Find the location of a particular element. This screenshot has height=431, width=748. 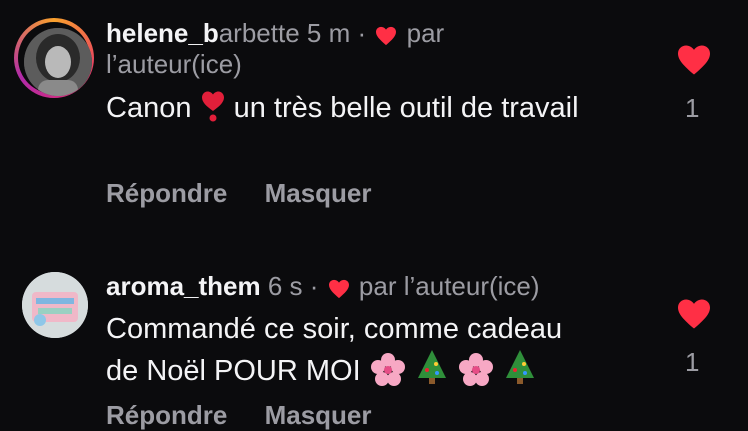

comment-text-part2: un très belle outil de travail is located at coordinates (406, 108).